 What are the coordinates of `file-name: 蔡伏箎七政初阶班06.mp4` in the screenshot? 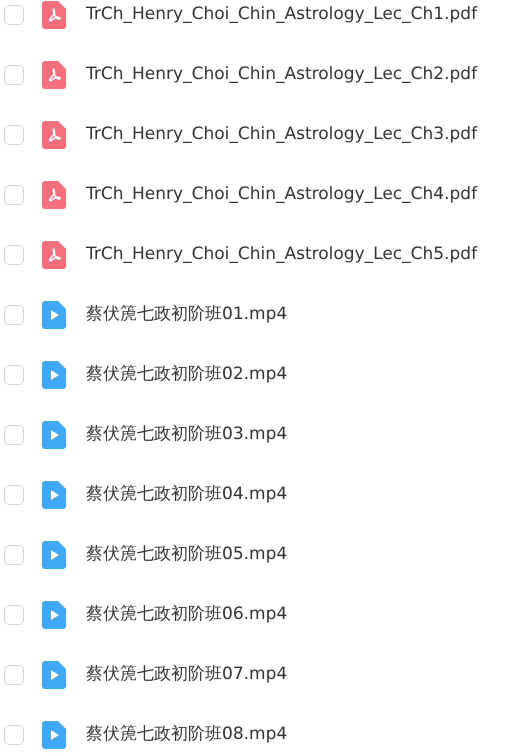 It's located at (187, 615).